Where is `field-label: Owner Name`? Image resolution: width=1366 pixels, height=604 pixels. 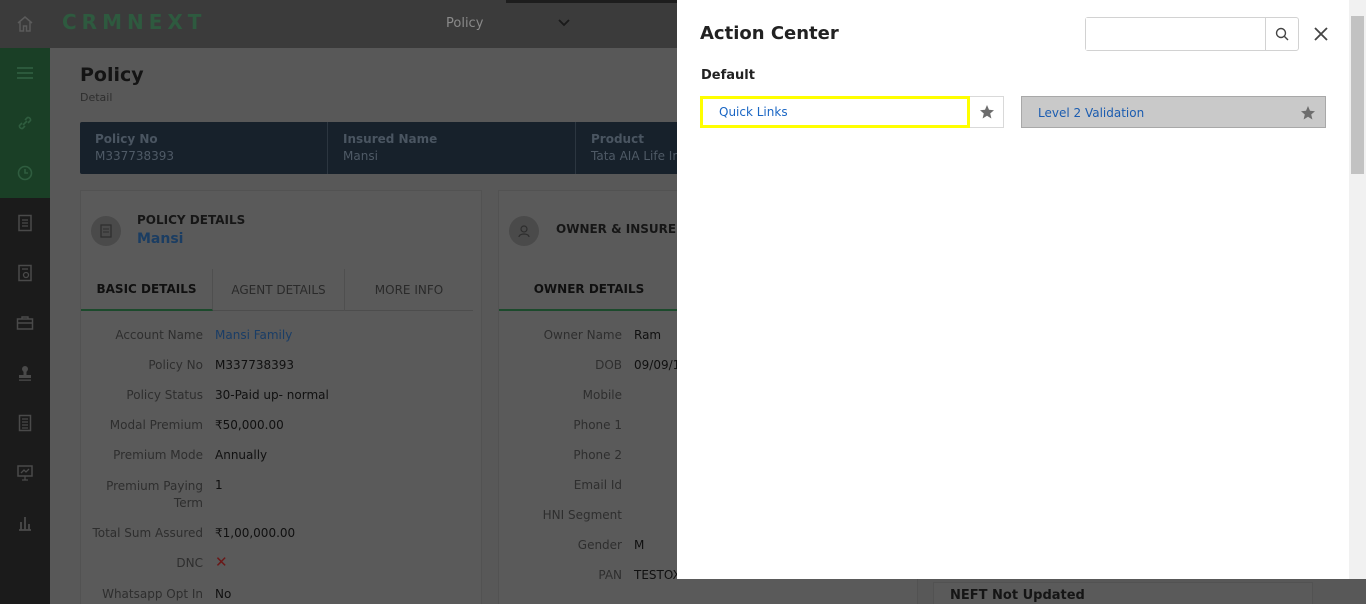
field-label: Owner Name is located at coordinates (582, 335).